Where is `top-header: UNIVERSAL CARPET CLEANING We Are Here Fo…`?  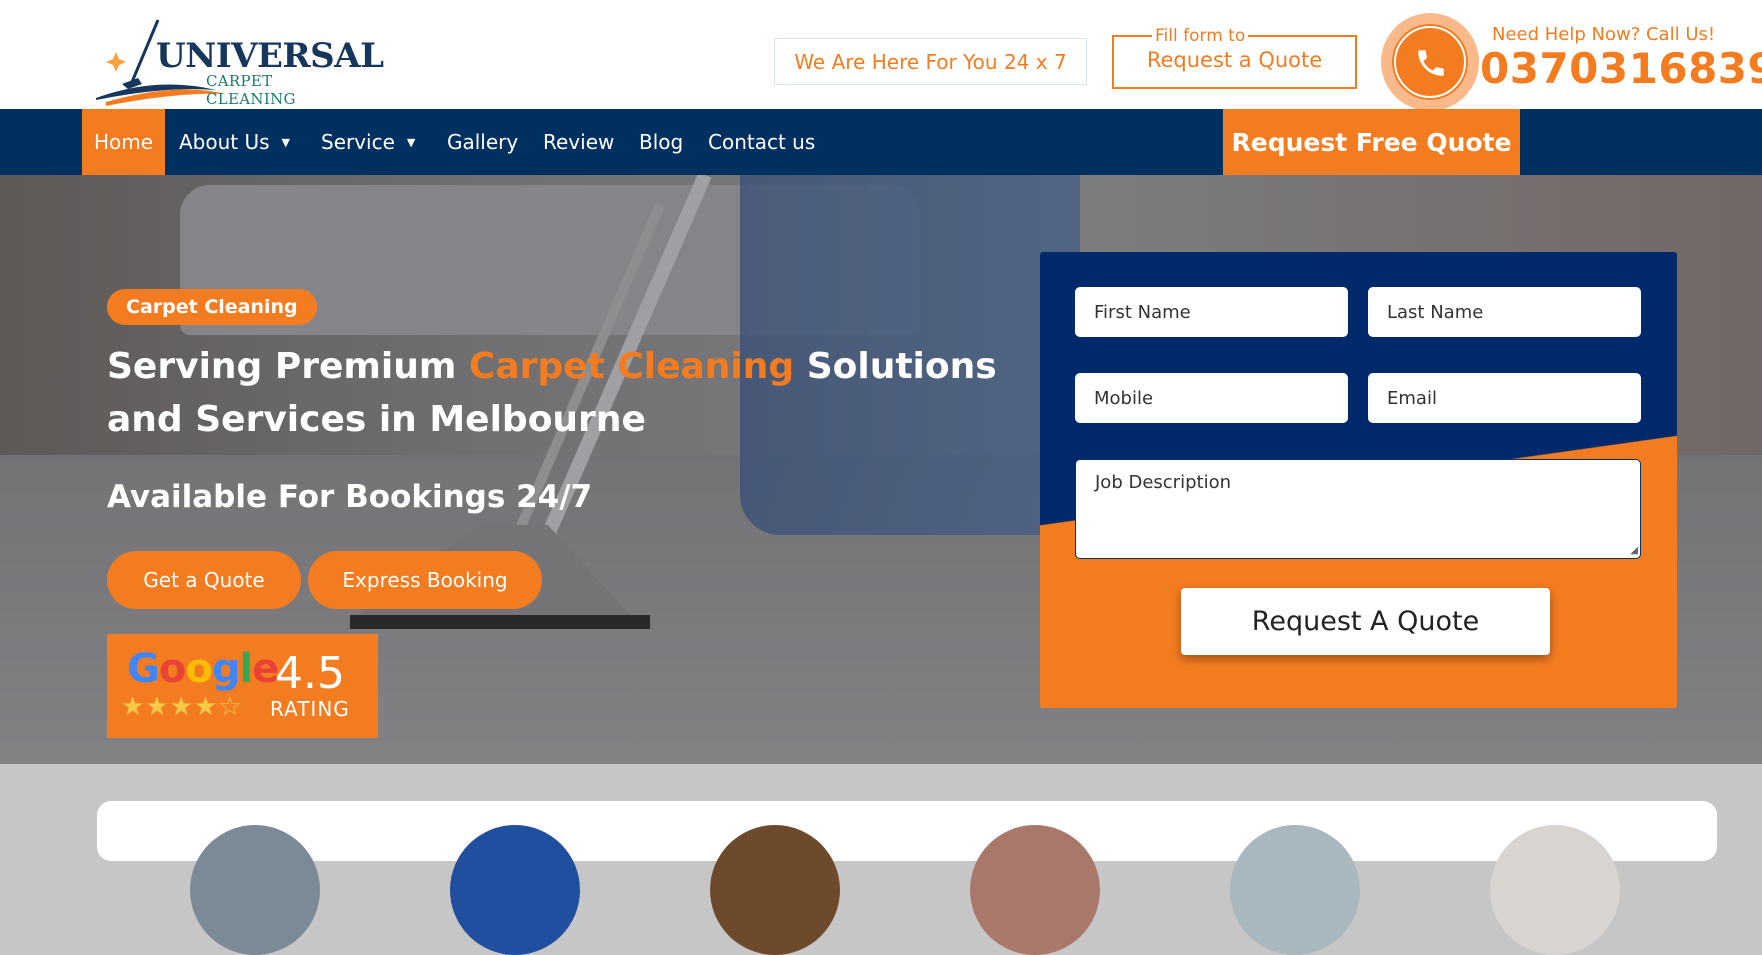 top-header: UNIVERSAL CARPET CLEANING We Are Here Fo… is located at coordinates (881, 55).